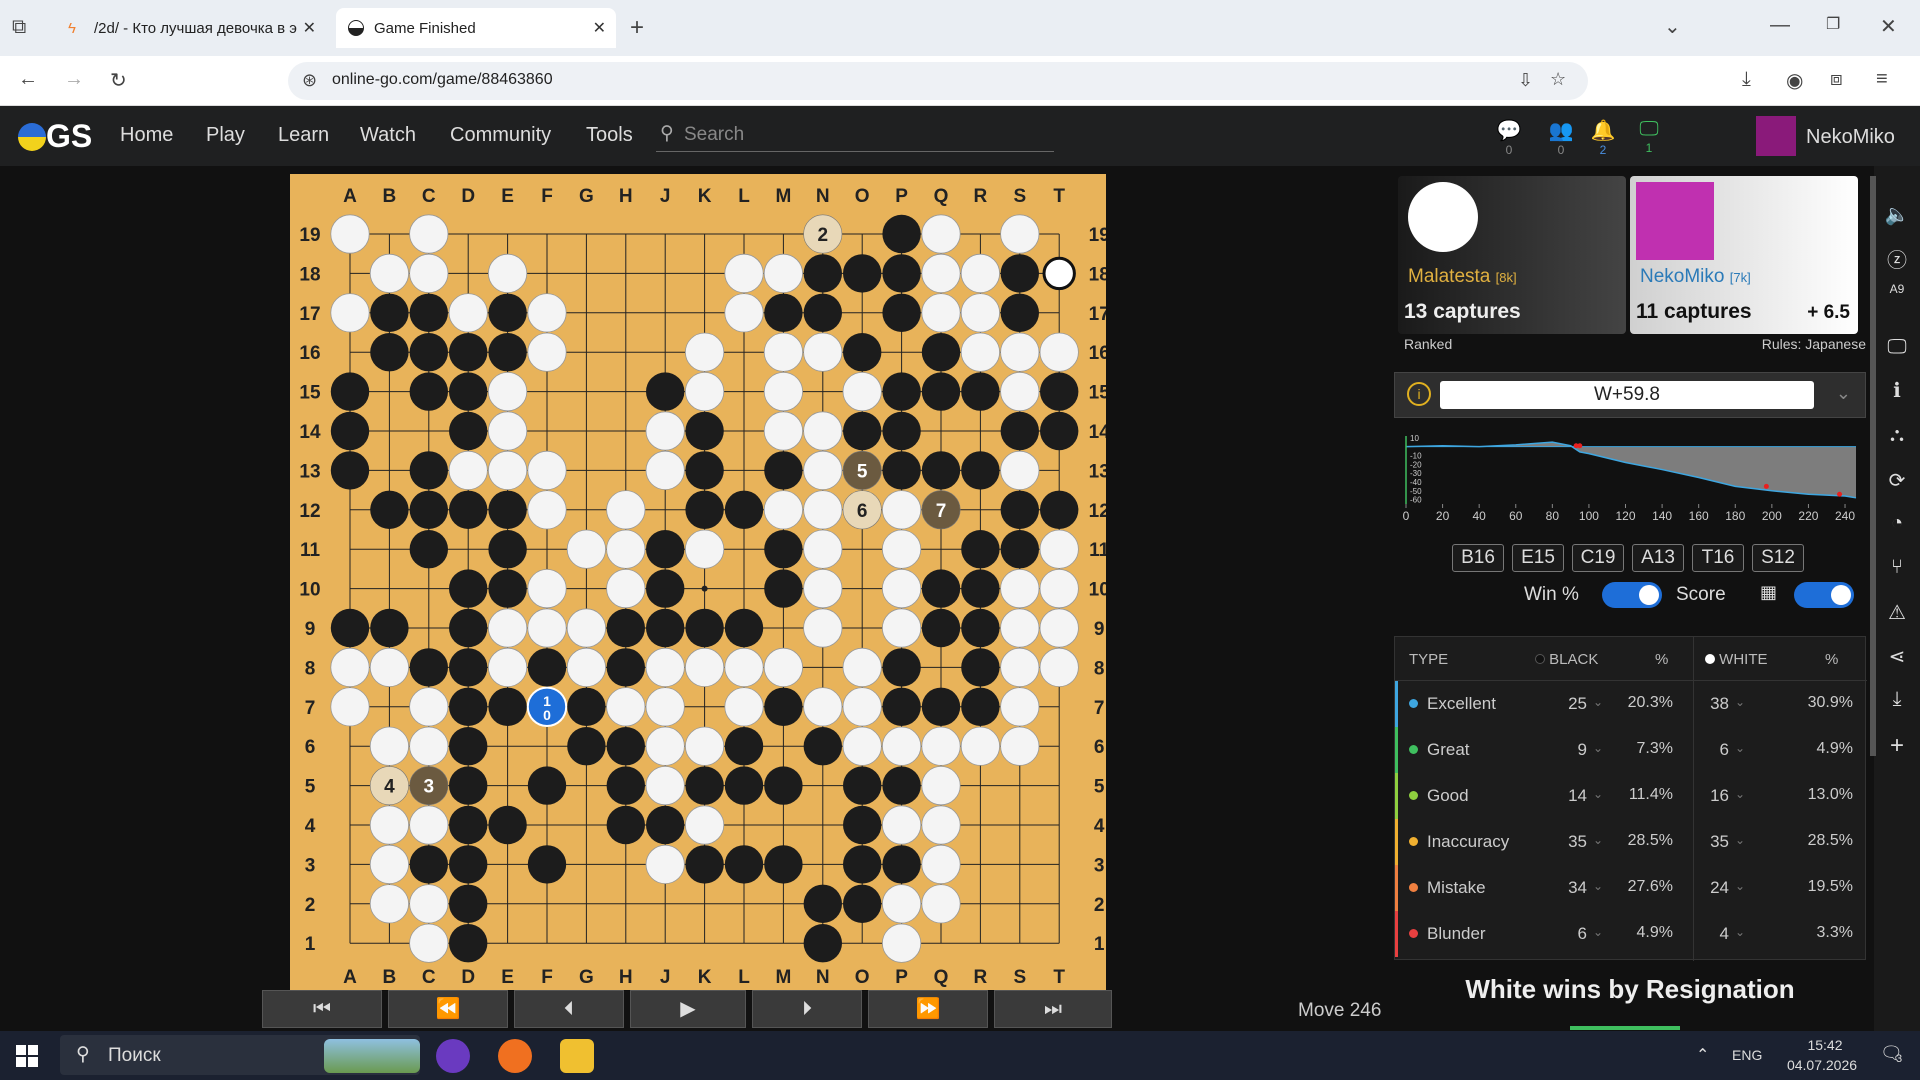 This screenshot has width=1920, height=1080. What do you see at coordinates (1897, 746) in the screenshot?
I see `plus-icon: +` at bounding box center [1897, 746].